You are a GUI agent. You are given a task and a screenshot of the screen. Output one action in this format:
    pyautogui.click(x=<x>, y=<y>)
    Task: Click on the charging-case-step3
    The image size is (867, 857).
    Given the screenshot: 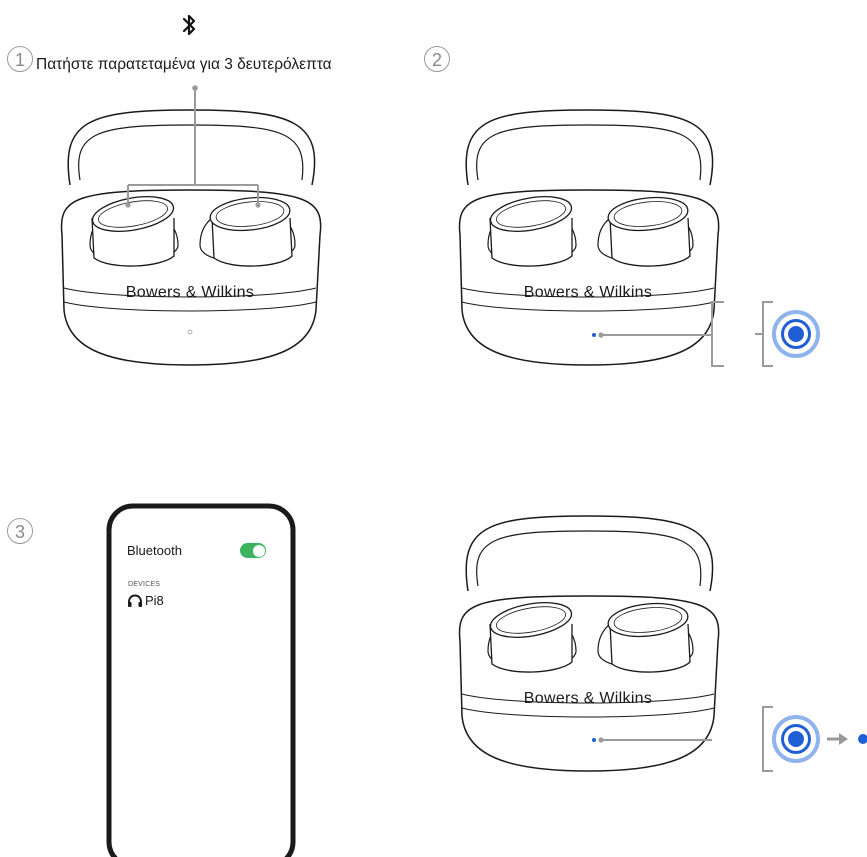 What is the action you would take?
    pyautogui.click(x=589, y=643)
    